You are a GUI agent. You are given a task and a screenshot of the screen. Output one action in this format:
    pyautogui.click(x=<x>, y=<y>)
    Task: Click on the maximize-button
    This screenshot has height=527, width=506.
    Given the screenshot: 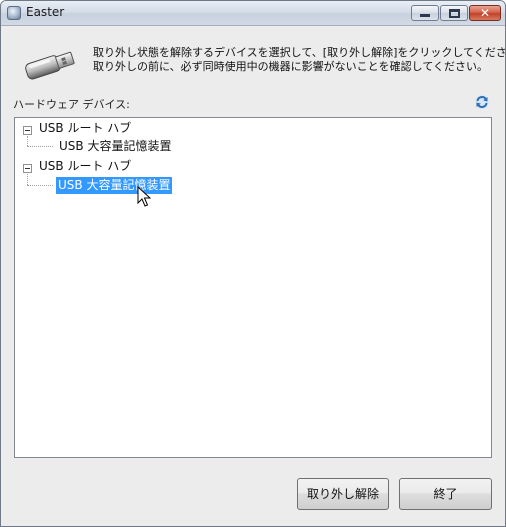 What is the action you would take?
    pyautogui.click(x=454, y=13)
    